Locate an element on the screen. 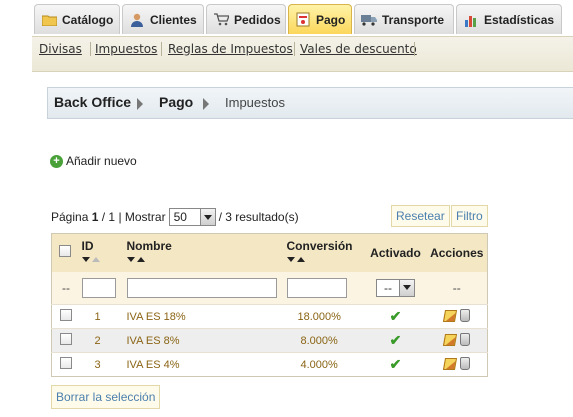 The width and height of the screenshot is (573, 417). conversion-filter-input is located at coordinates (316, 287).